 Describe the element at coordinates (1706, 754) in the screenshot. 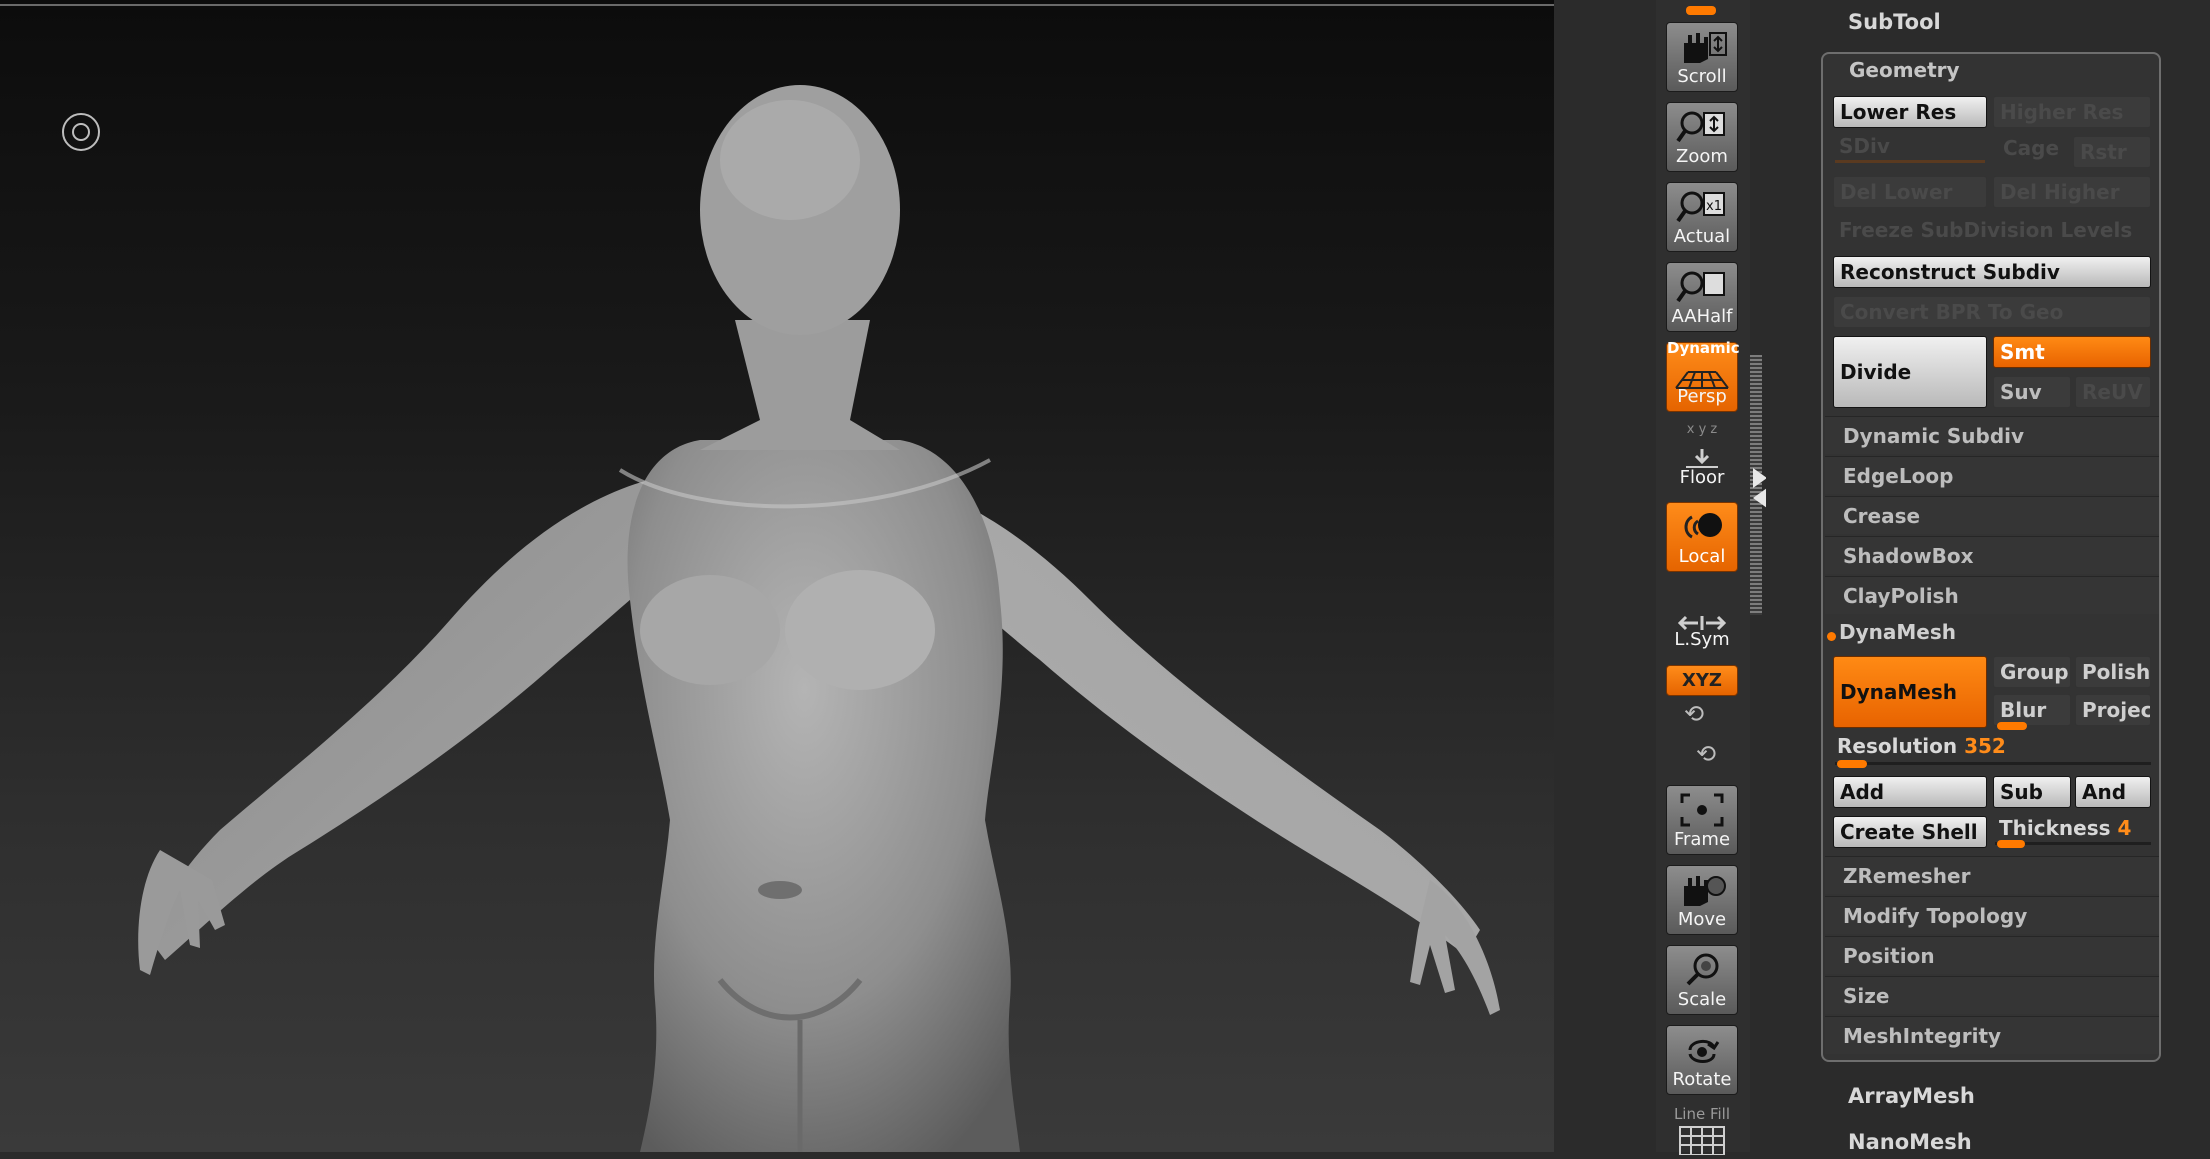

I see `rotate-z-icon: ⟲` at that location.